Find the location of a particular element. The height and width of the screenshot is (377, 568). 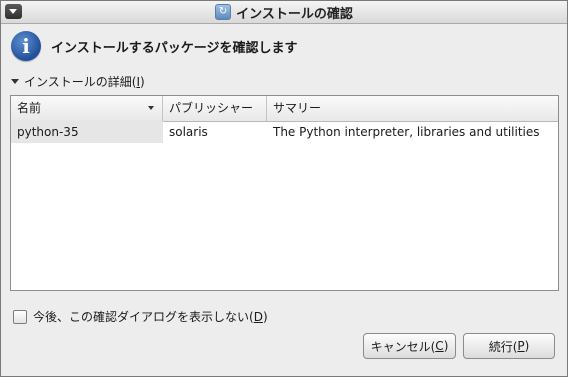

details-label: インストールの詳細(I) is located at coordinates (84, 82).